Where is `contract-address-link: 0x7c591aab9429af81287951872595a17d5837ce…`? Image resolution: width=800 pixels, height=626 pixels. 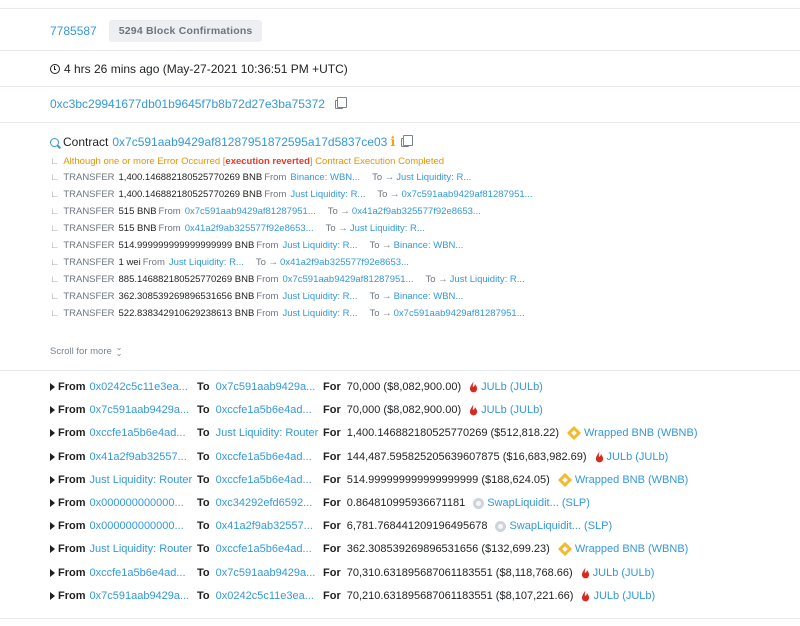
contract-address-link: 0x7c591aab9429af81287951872595a17d5837ce… is located at coordinates (249, 142).